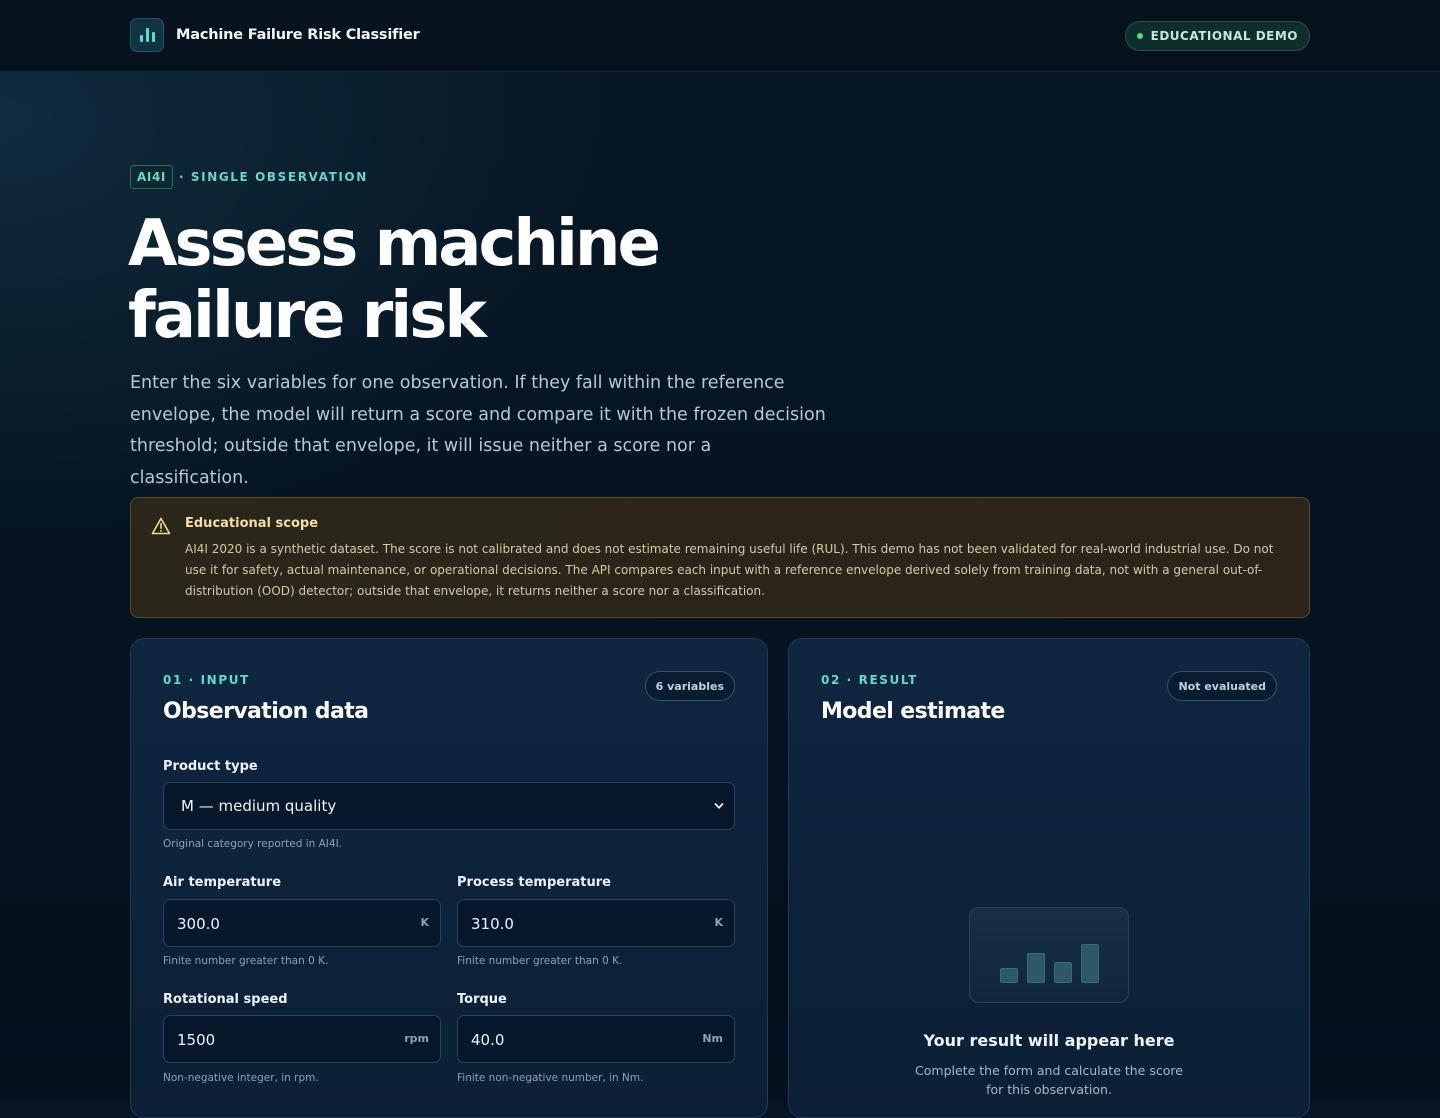 This screenshot has width=1440, height=1118. I want to click on torque-help: Finite non-negative number, in Nm., so click(550, 1078).